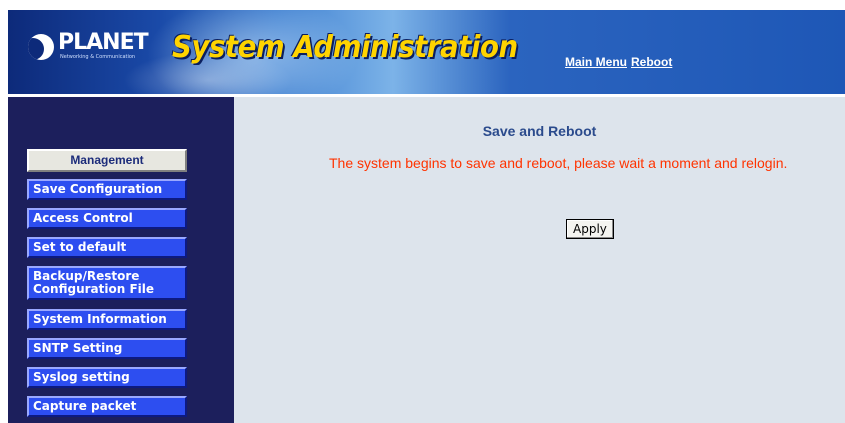  I want to click on planet-logo-icon, so click(41, 46).